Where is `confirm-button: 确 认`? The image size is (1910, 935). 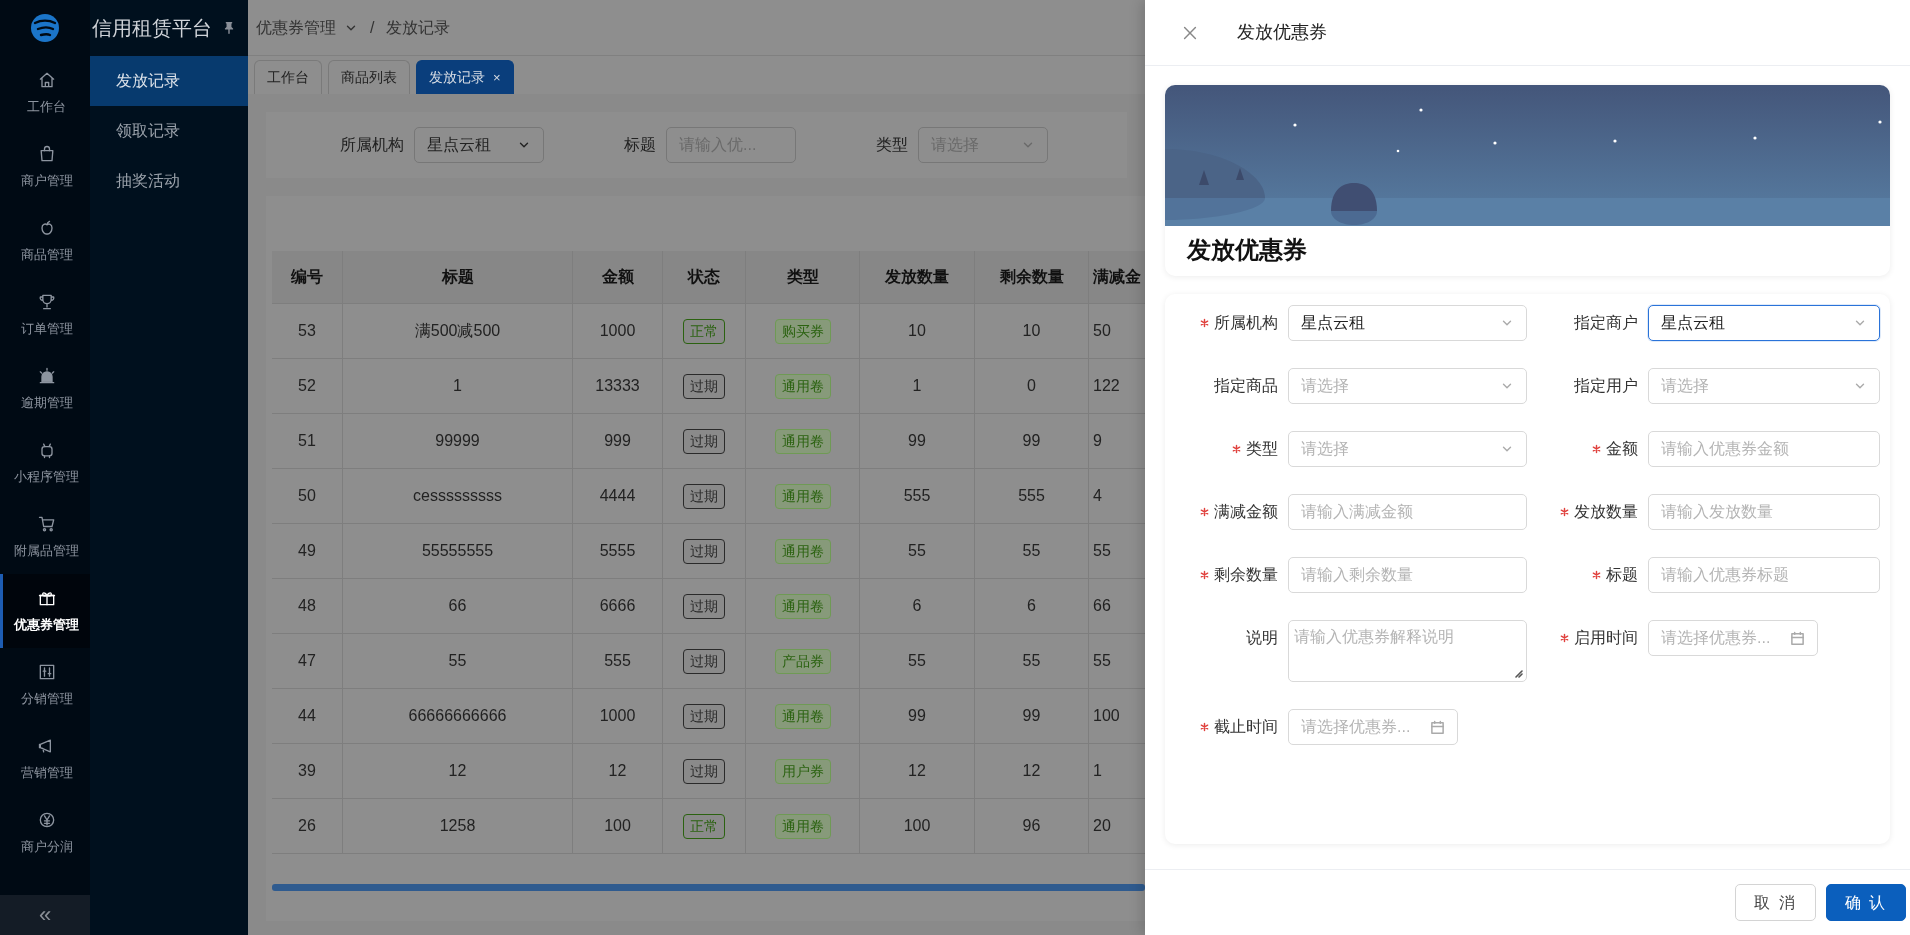 confirm-button: 确 认 is located at coordinates (1865, 902).